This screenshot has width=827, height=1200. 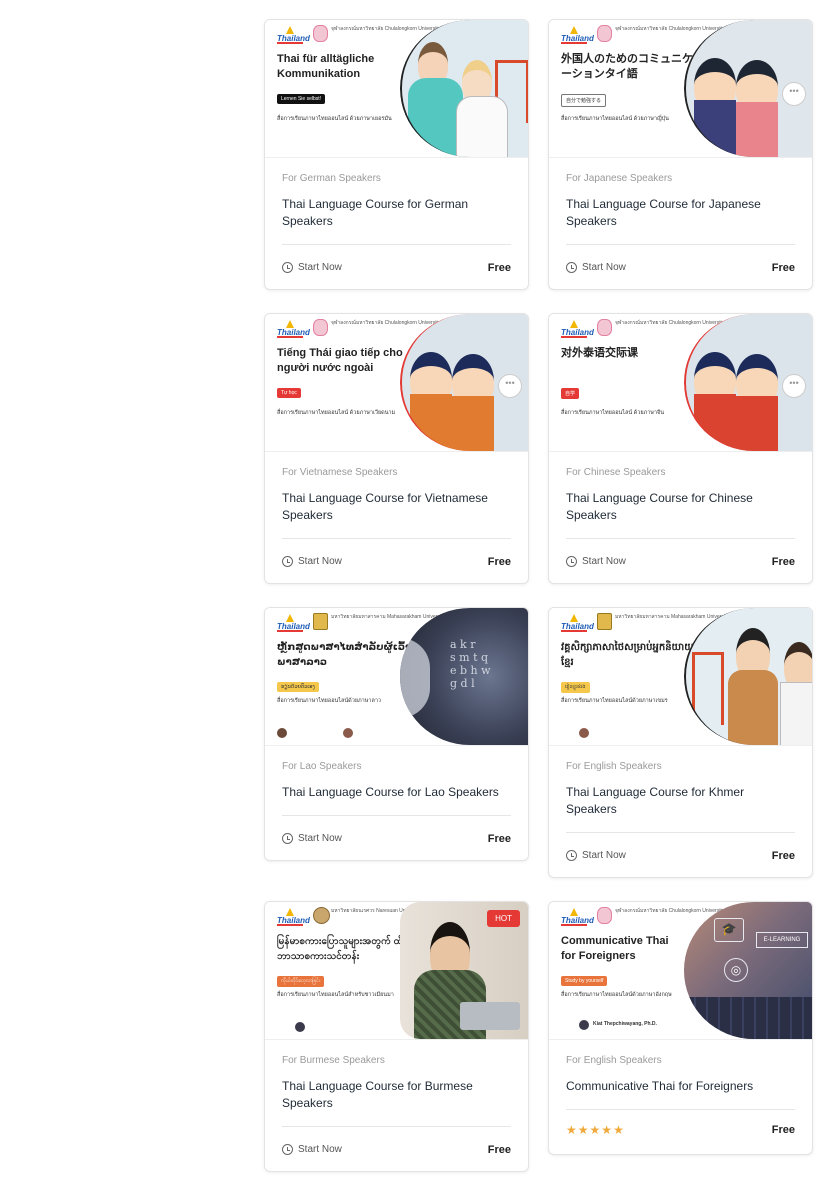 I want to click on thumbnail-title: Communicative Thai for Foreigners, so click(x=615, y=948).